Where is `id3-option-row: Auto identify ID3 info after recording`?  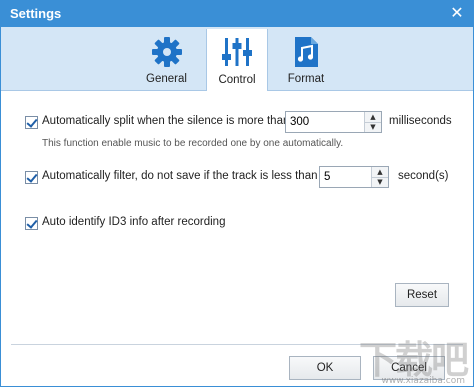
id3-option-row: Auto identify ID3 info after recording is located at coordinates (237, 223).